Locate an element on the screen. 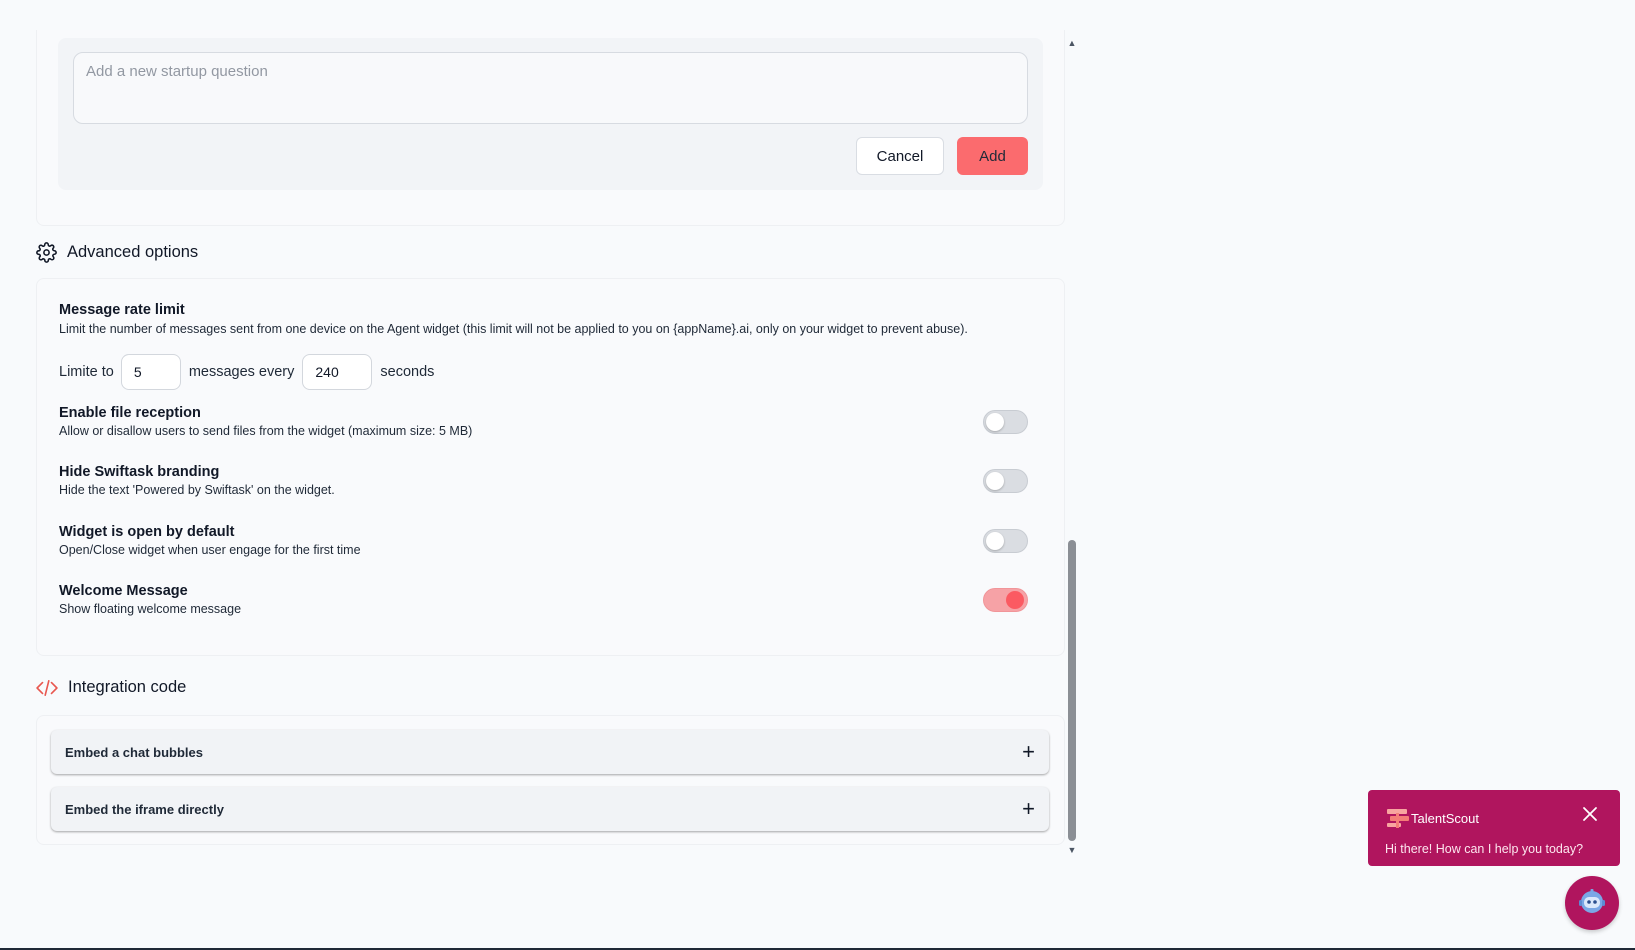  rate-limit-prefix: Limite to is located at coordinates (86, 372).